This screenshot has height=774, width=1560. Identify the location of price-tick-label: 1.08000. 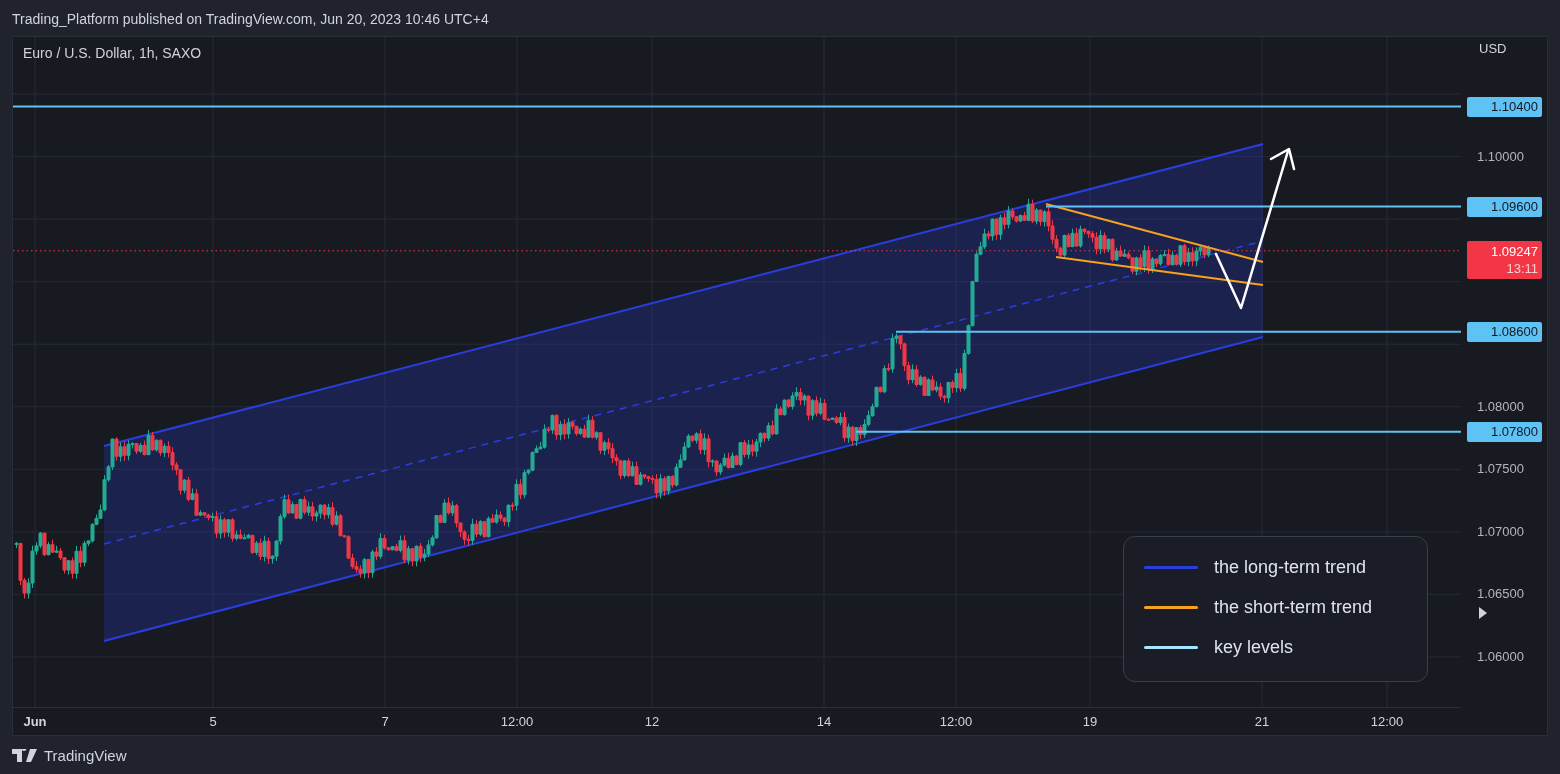
(1500, 406).